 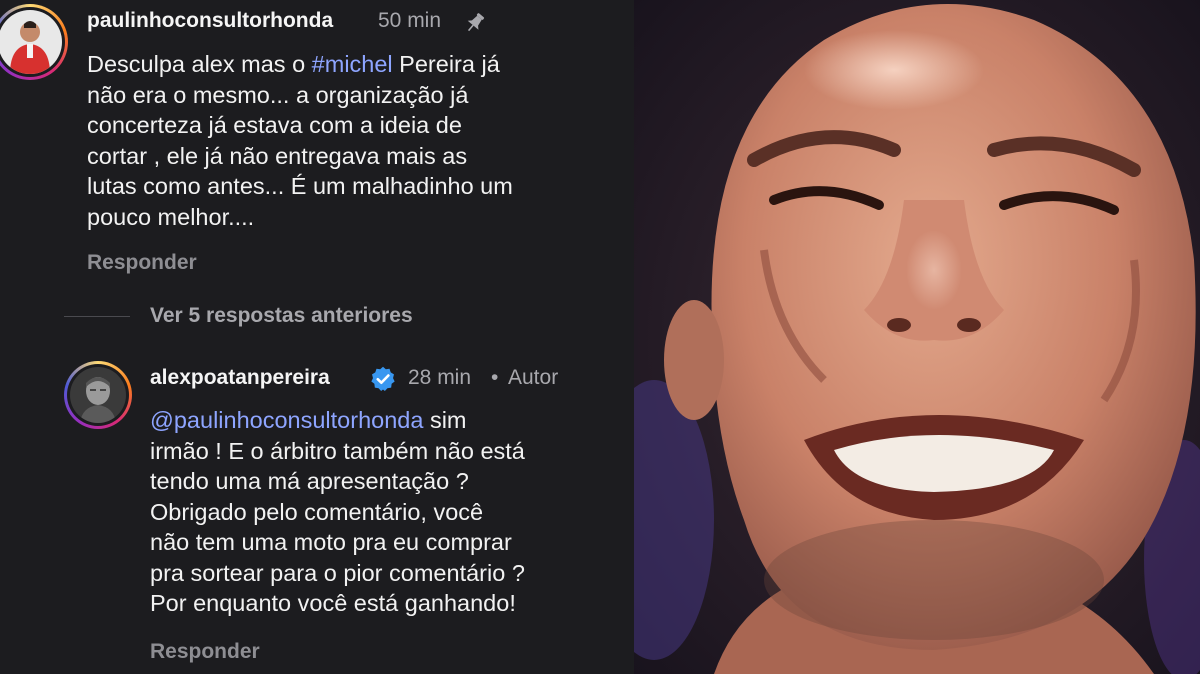 I want to click on author-label: Autor, so click(x=533, y=377).